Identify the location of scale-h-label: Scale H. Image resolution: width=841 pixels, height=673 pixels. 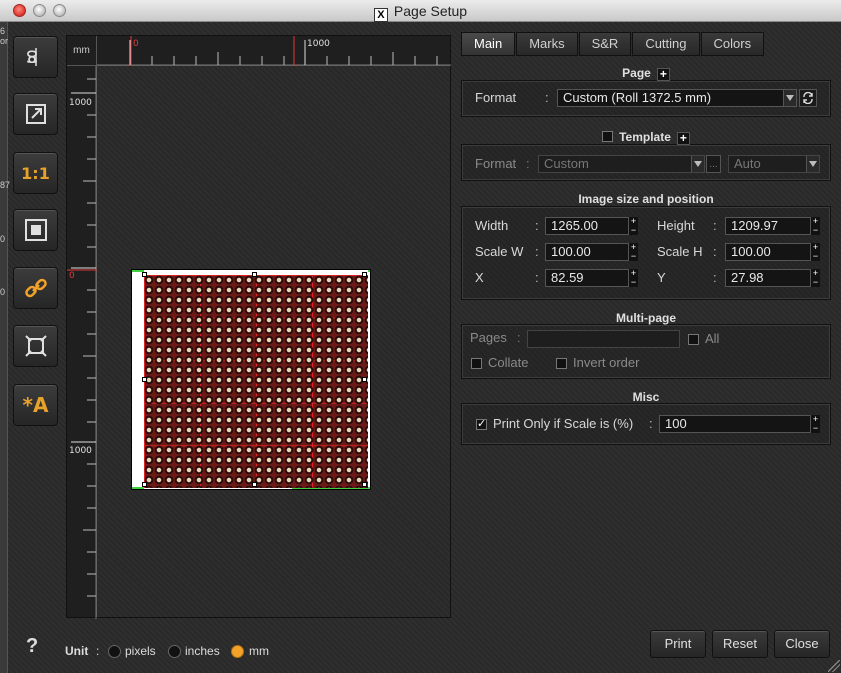
(680, 251).